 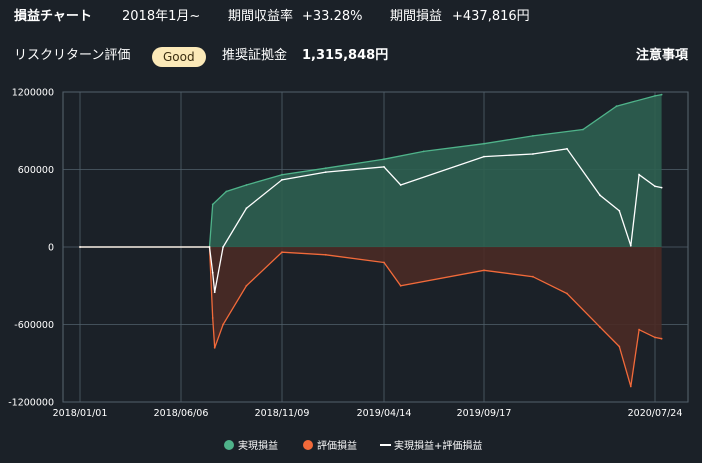 What do you see at coordinates (72, 55) in the screenshot?
I see `risk-label: リスクリターン評価` at bounding box center [72, 55].